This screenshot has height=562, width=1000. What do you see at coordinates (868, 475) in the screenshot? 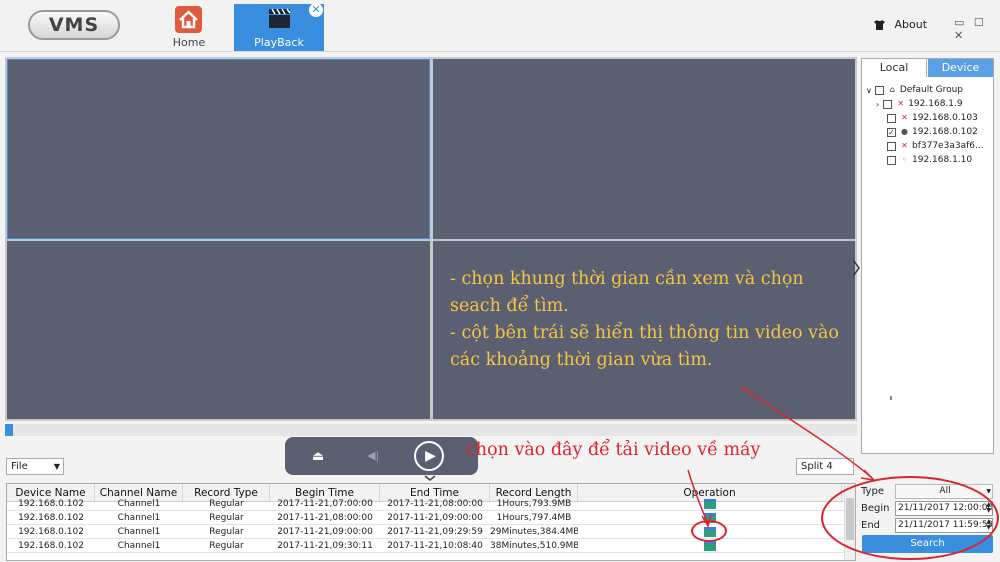
I see `arrow-to-search-head` at bounding box center [868, 475].